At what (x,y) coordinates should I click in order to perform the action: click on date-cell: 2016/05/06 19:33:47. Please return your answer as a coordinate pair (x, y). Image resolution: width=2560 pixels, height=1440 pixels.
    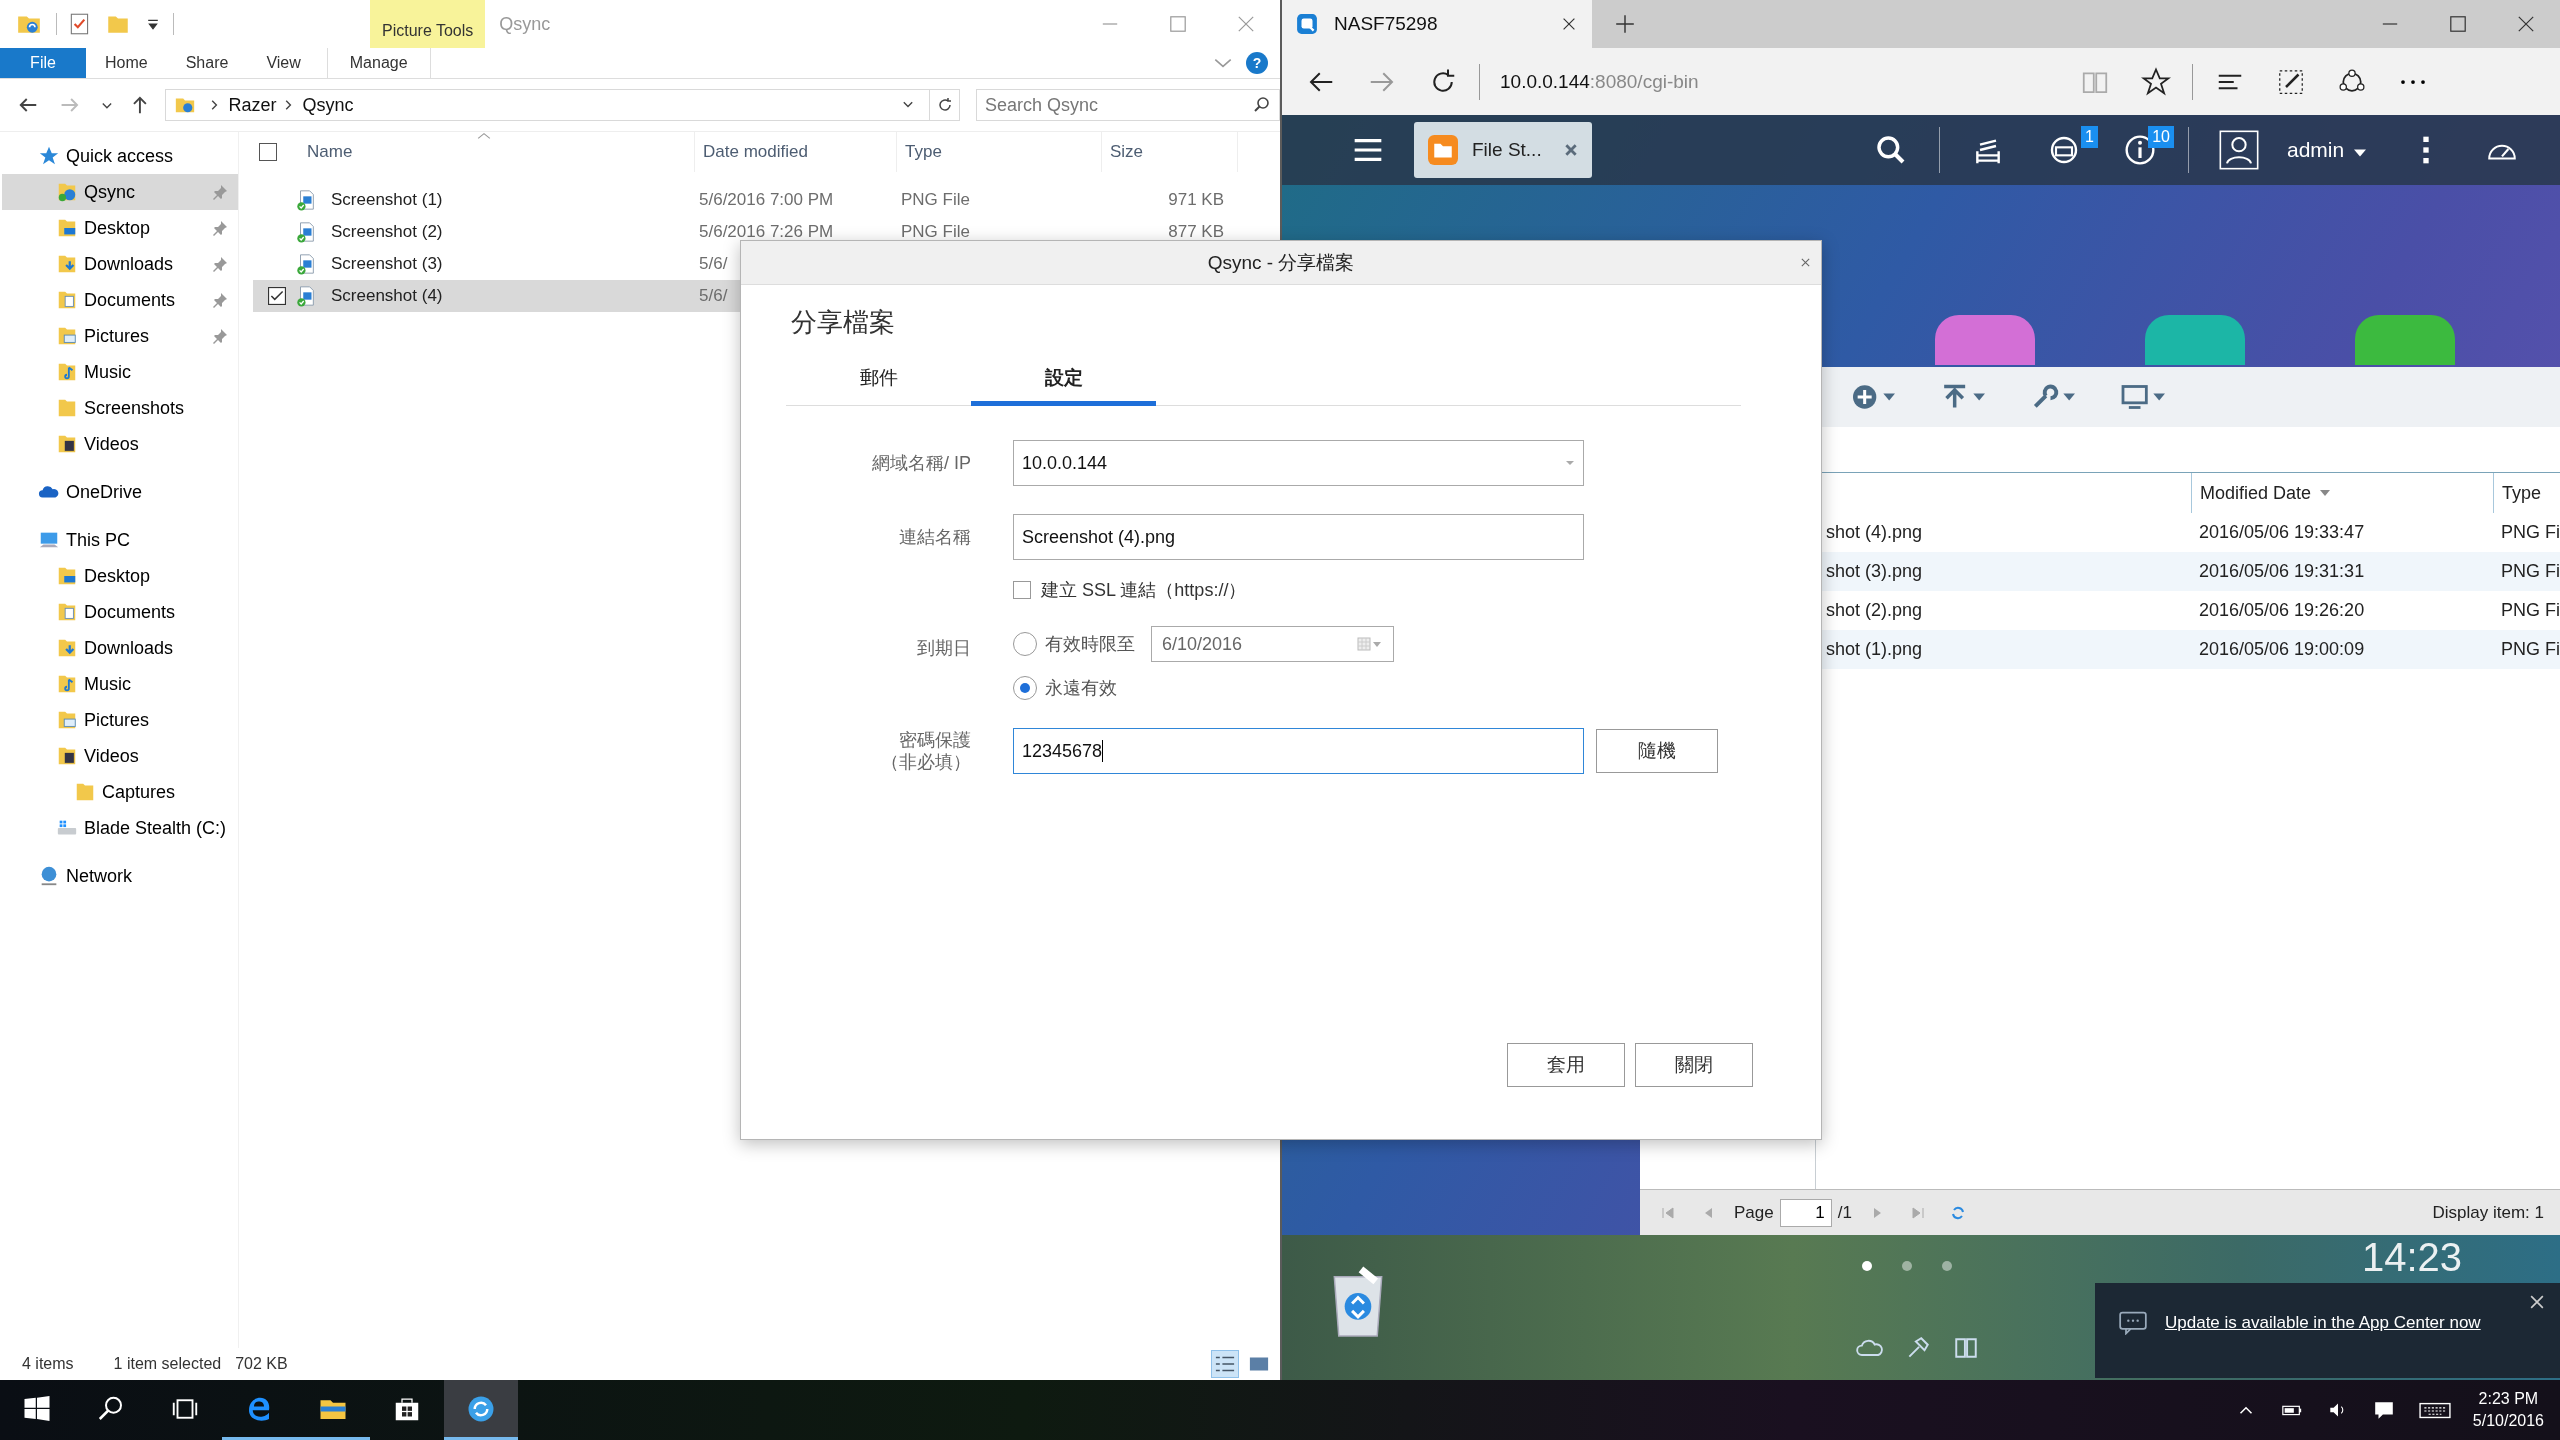
    Looking at the image, I should click on (2282, 532).